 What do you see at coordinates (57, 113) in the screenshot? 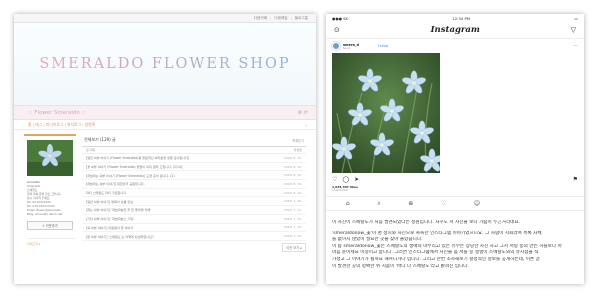
I see `blog-subname: :: Flower Smeraldo ::` at bounding box center [57, 113].